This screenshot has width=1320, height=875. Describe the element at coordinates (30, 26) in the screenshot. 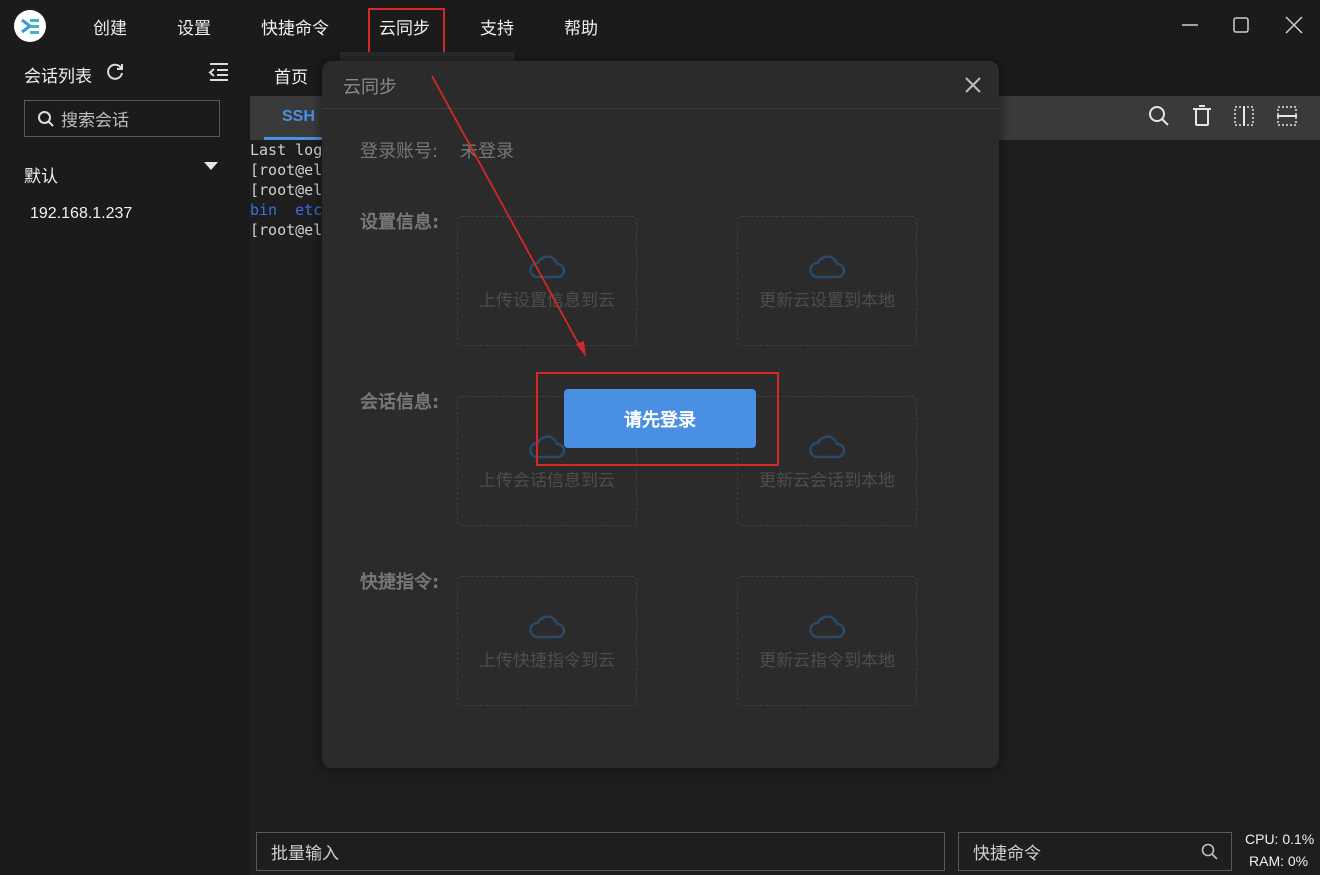

I see `app-logo-icon` at that location.